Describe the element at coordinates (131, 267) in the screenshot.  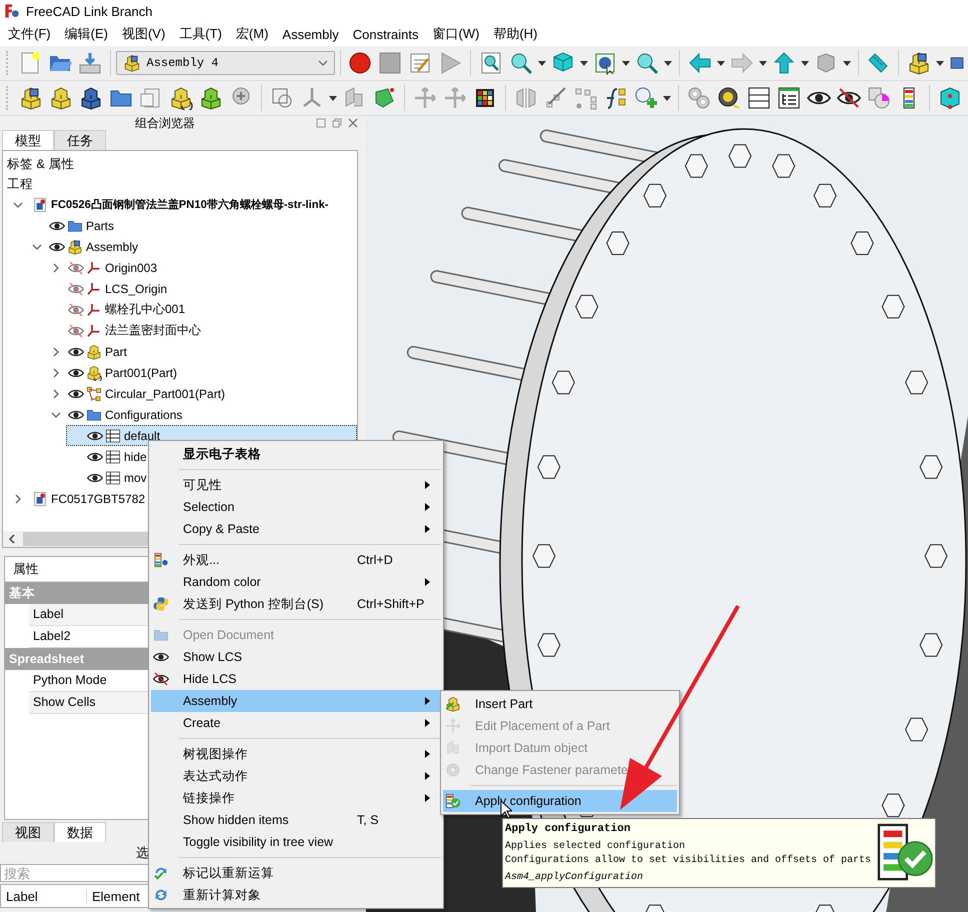
I see `tree-item-label: Origin003` at that location.